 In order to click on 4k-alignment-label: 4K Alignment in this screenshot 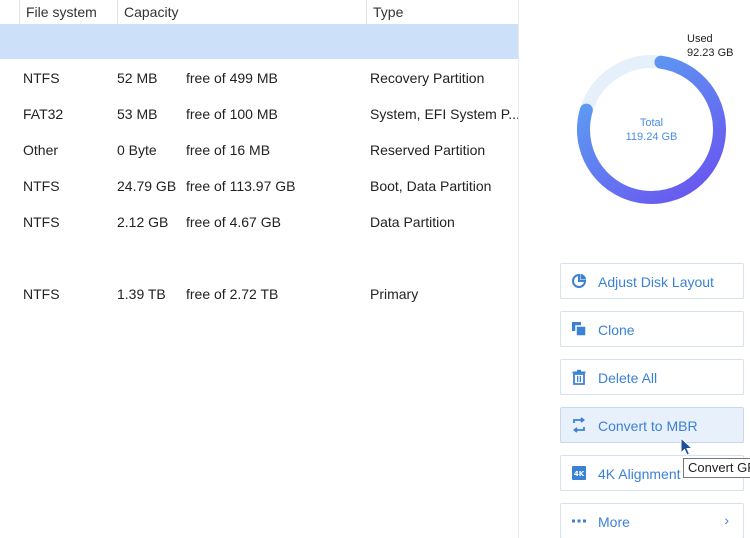, I will do `click(639, 474)`.